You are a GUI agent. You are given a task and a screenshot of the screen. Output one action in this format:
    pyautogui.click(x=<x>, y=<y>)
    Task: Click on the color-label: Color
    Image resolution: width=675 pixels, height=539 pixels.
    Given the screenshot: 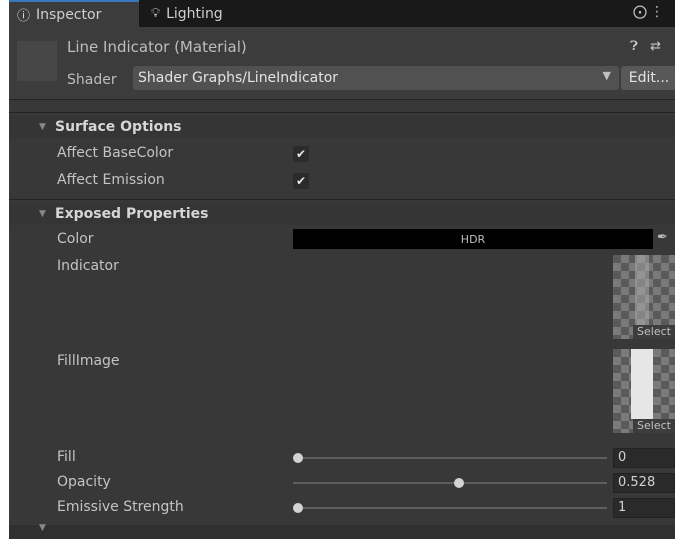 What is the action you would take?
    pyautogui.click(x=75, y=239)
    